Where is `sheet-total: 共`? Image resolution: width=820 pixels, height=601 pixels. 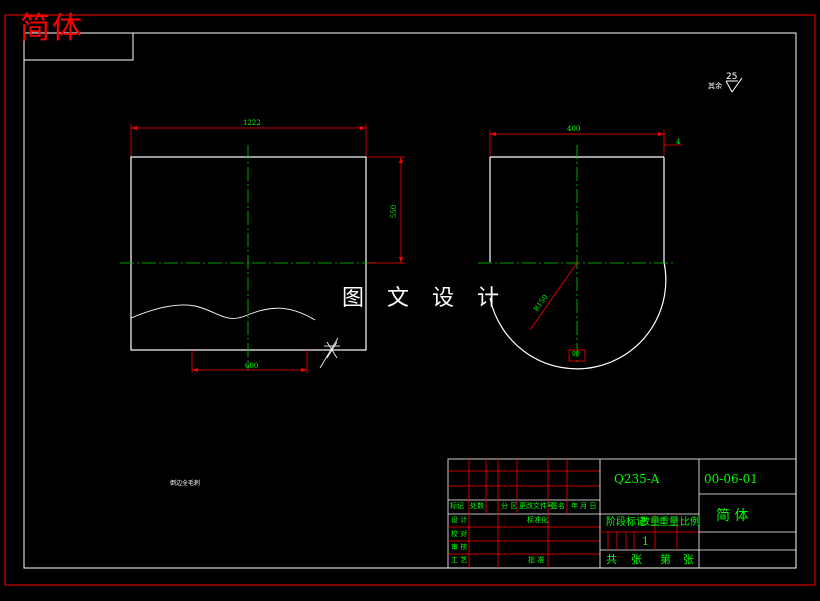
sheet-total: 共 is located at coordinates (611, 559).